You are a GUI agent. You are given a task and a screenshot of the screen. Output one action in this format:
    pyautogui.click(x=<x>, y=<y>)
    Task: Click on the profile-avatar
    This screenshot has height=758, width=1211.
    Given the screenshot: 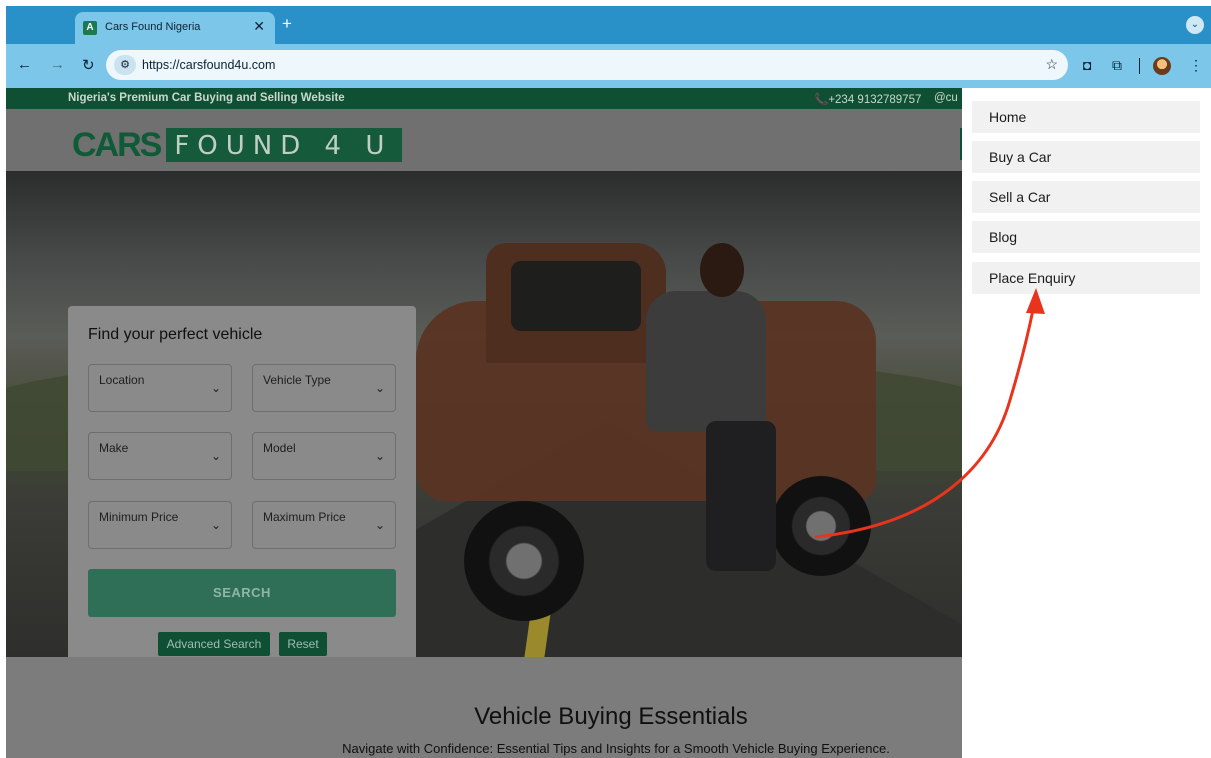 What is the action you would take?
    pyautogui.click(x=1162, y=66)
    